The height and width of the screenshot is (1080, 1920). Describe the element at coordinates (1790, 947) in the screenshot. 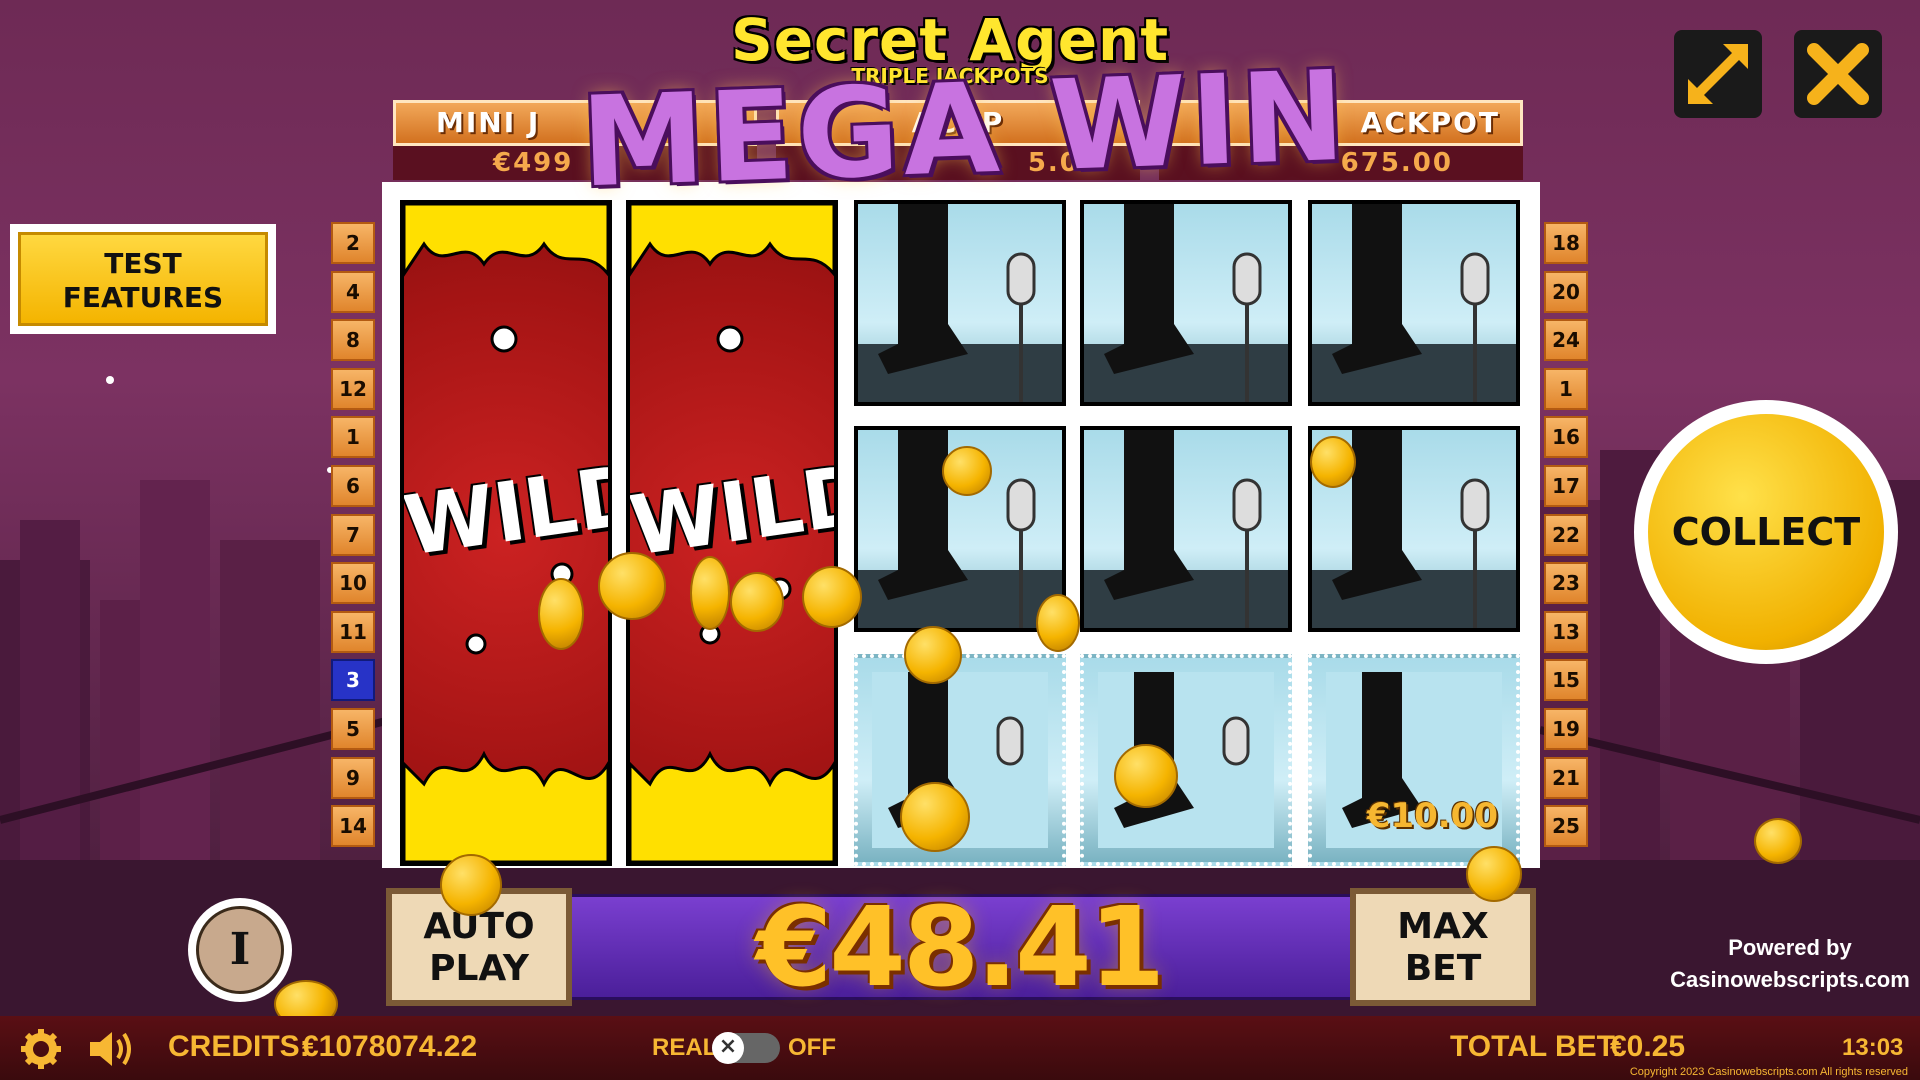

I see `powered-by-label: Powered by` at that location.